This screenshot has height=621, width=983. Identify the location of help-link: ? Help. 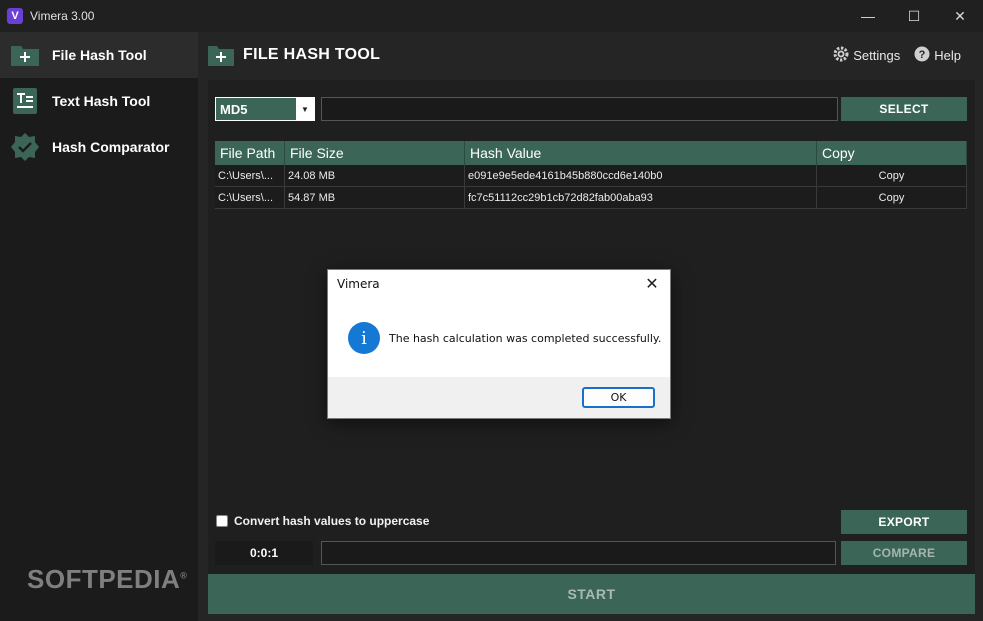
(937, 55).